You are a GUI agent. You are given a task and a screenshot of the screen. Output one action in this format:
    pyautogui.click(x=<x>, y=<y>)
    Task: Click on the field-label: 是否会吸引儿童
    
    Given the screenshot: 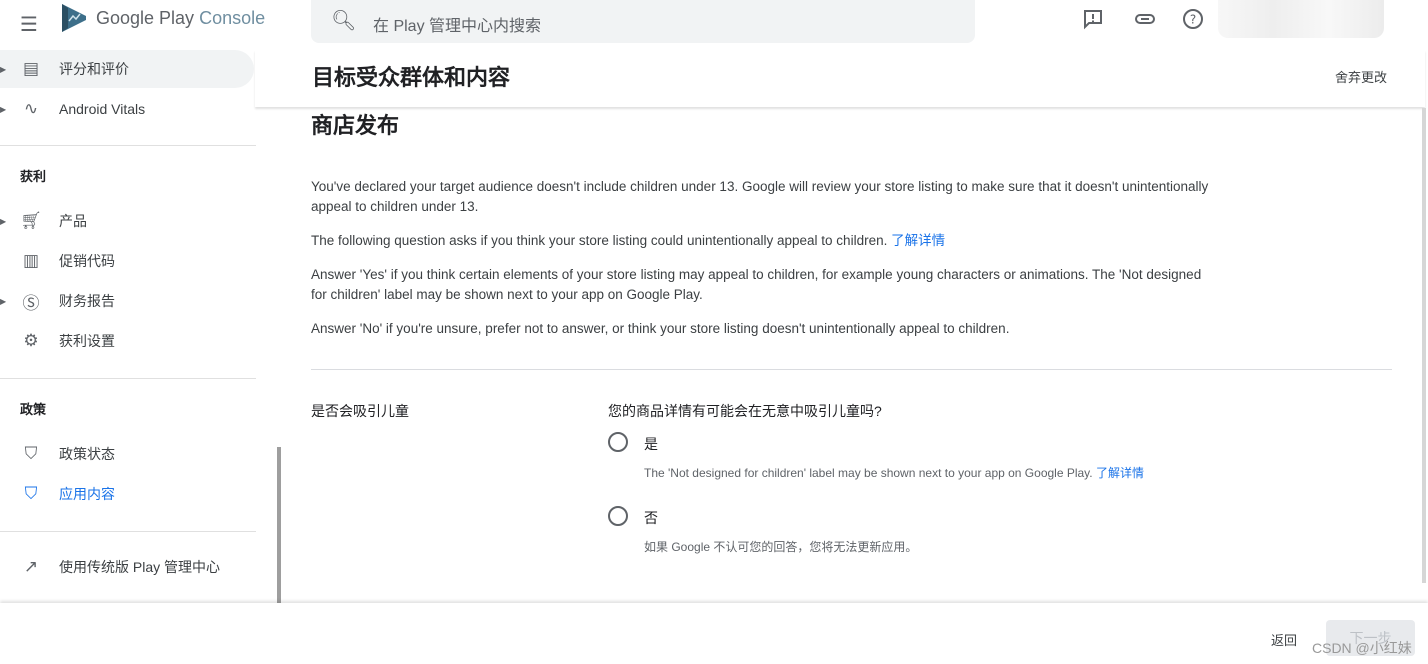 What is the action you would take?
    pyautogui.click(x=360, y=411)
    